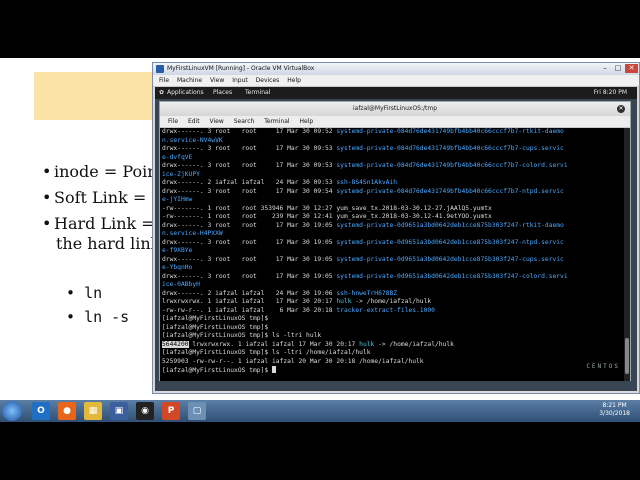 This screenshot has width=640, height=480. I want to click on terminal-app-menu: Terminal, so click(257, 93).